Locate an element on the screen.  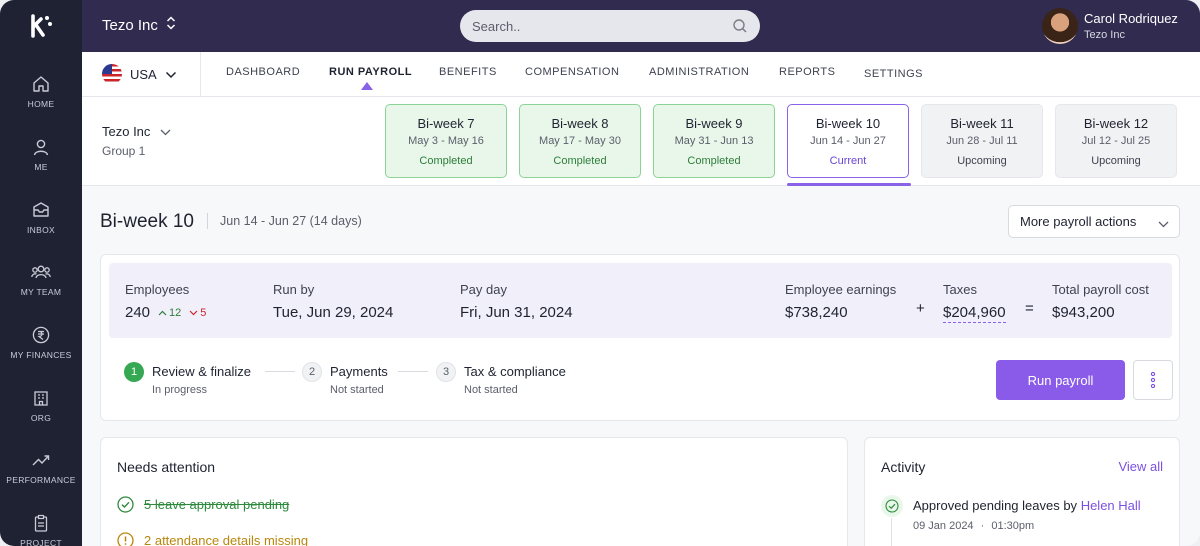
sidebar-item-org: ORG is located at coordinates (41, 413).